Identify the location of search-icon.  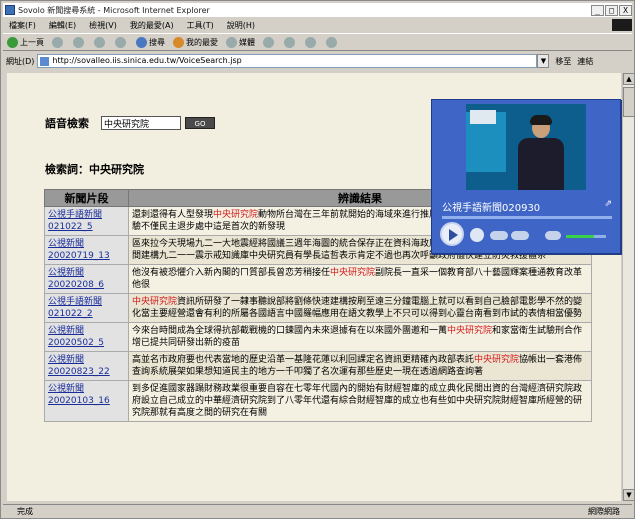
(141, 42).